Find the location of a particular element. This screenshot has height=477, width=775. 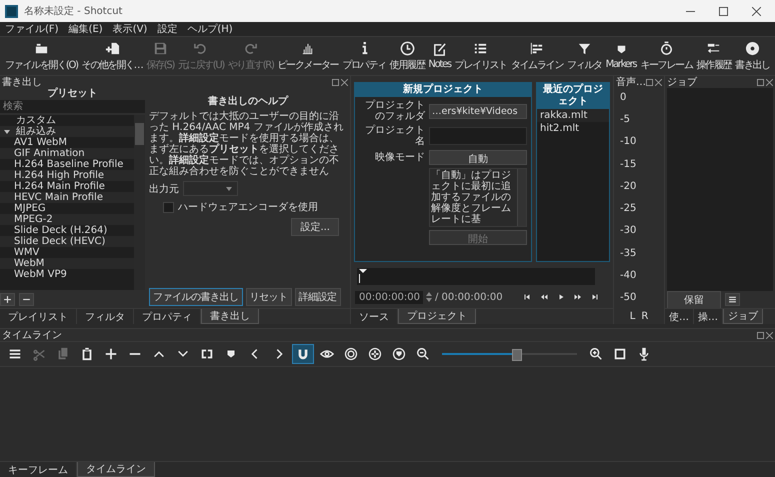

panel-tab: タイムライン is located at coordinates (116, 469).